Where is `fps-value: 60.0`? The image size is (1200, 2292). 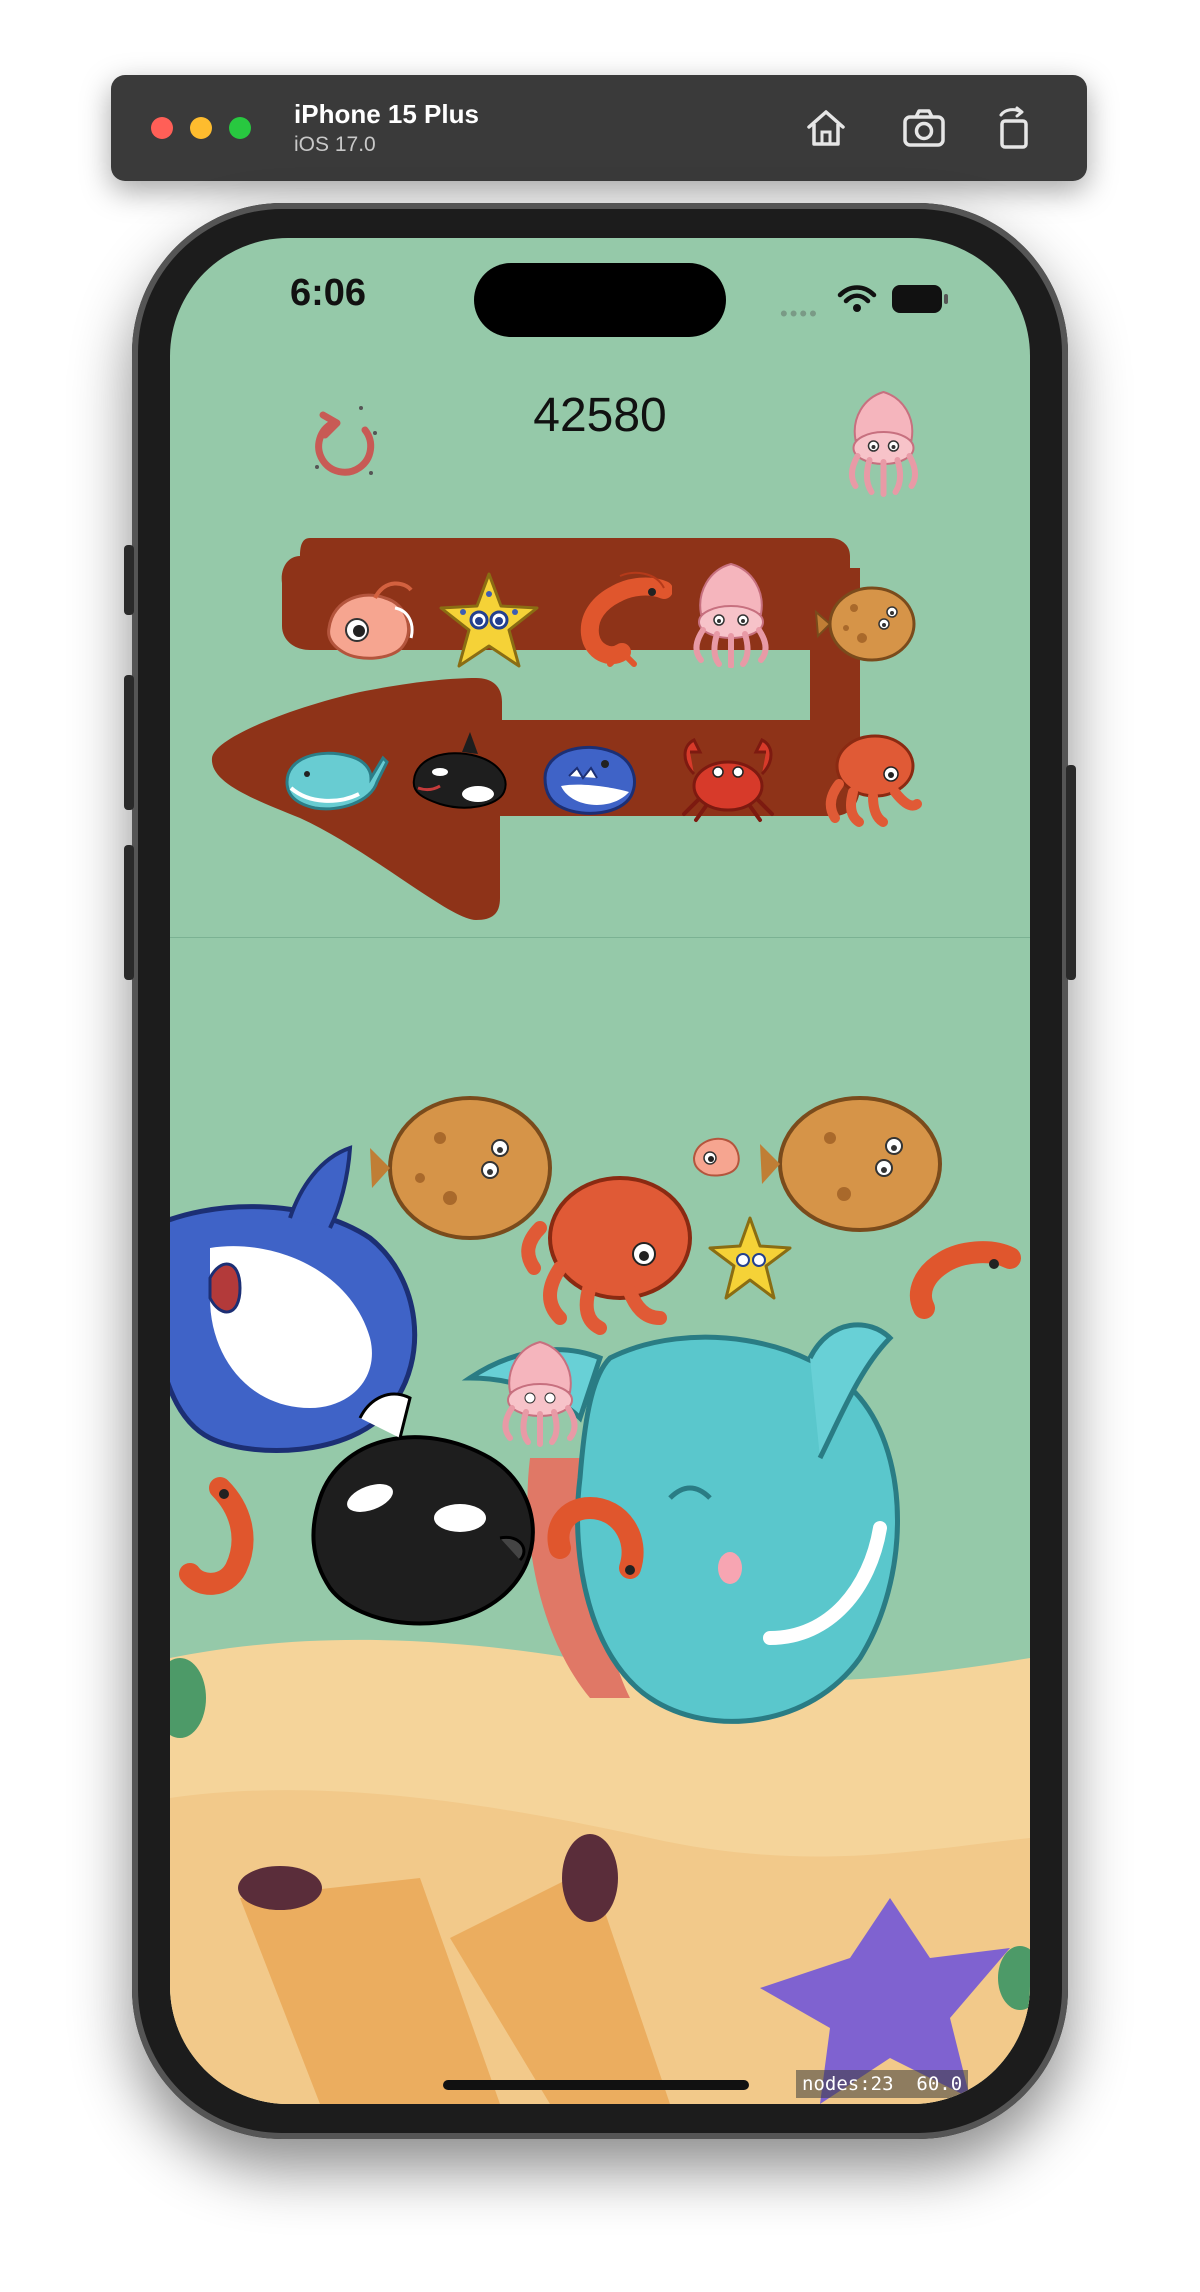
fps-value: 60.0 is located at coordinates (939, 2084).